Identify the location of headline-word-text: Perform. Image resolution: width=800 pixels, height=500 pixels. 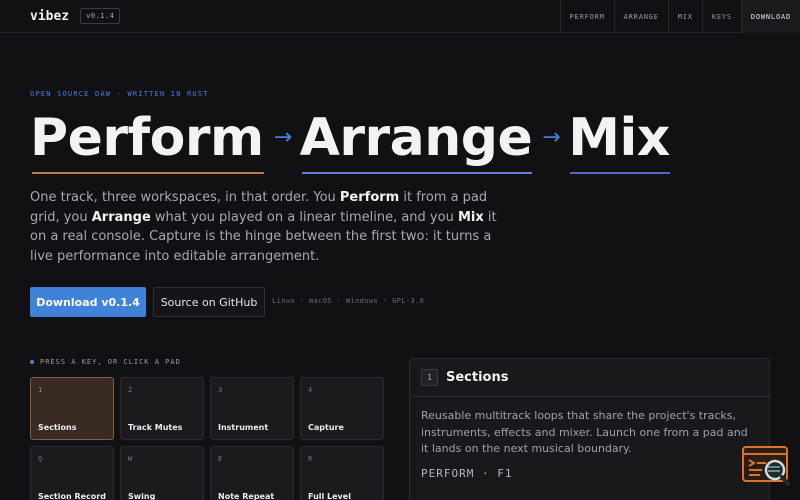
(147, 138).